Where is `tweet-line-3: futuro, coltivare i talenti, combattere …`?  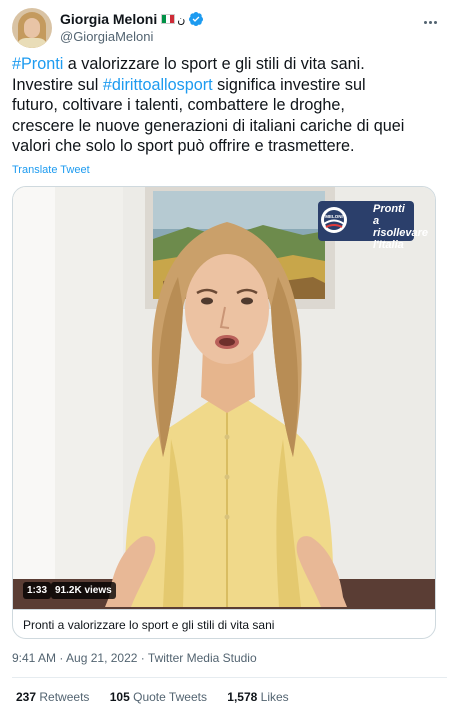
tweet-line-3: futuro, coltivare i talenti, combattere … is located at coordinates (178, 105).